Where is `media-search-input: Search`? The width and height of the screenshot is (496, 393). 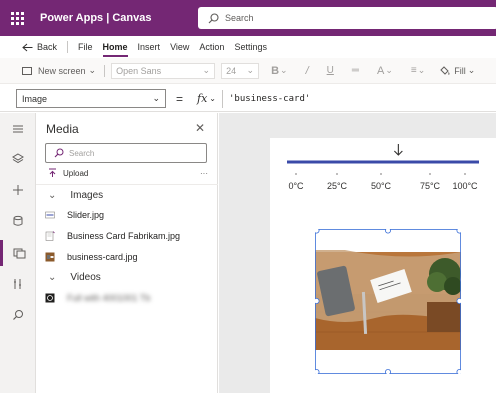 media-search-input: Search is located at coordinates (126, 153).